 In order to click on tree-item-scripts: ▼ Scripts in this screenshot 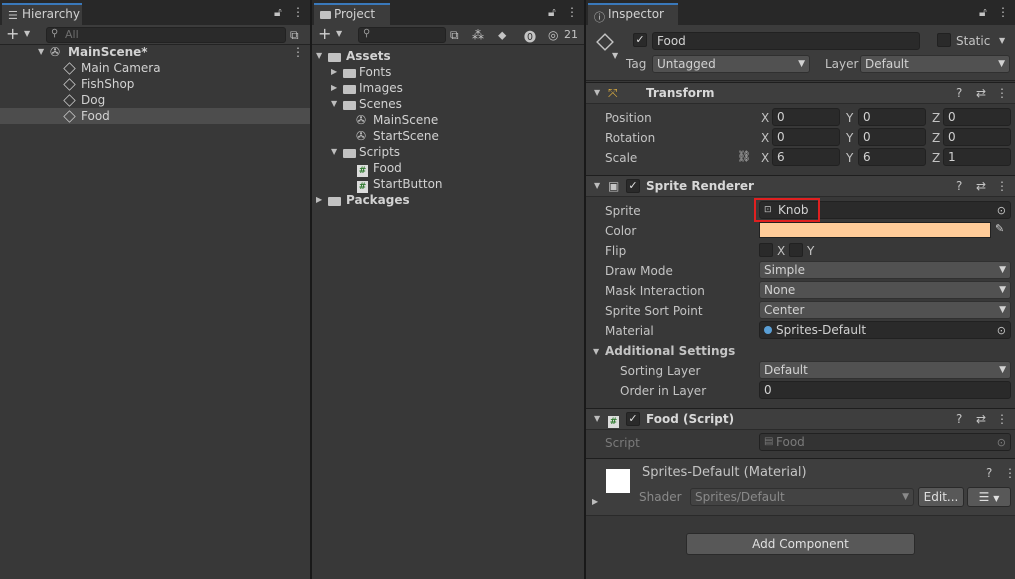, I will do `click(448, 152)`.